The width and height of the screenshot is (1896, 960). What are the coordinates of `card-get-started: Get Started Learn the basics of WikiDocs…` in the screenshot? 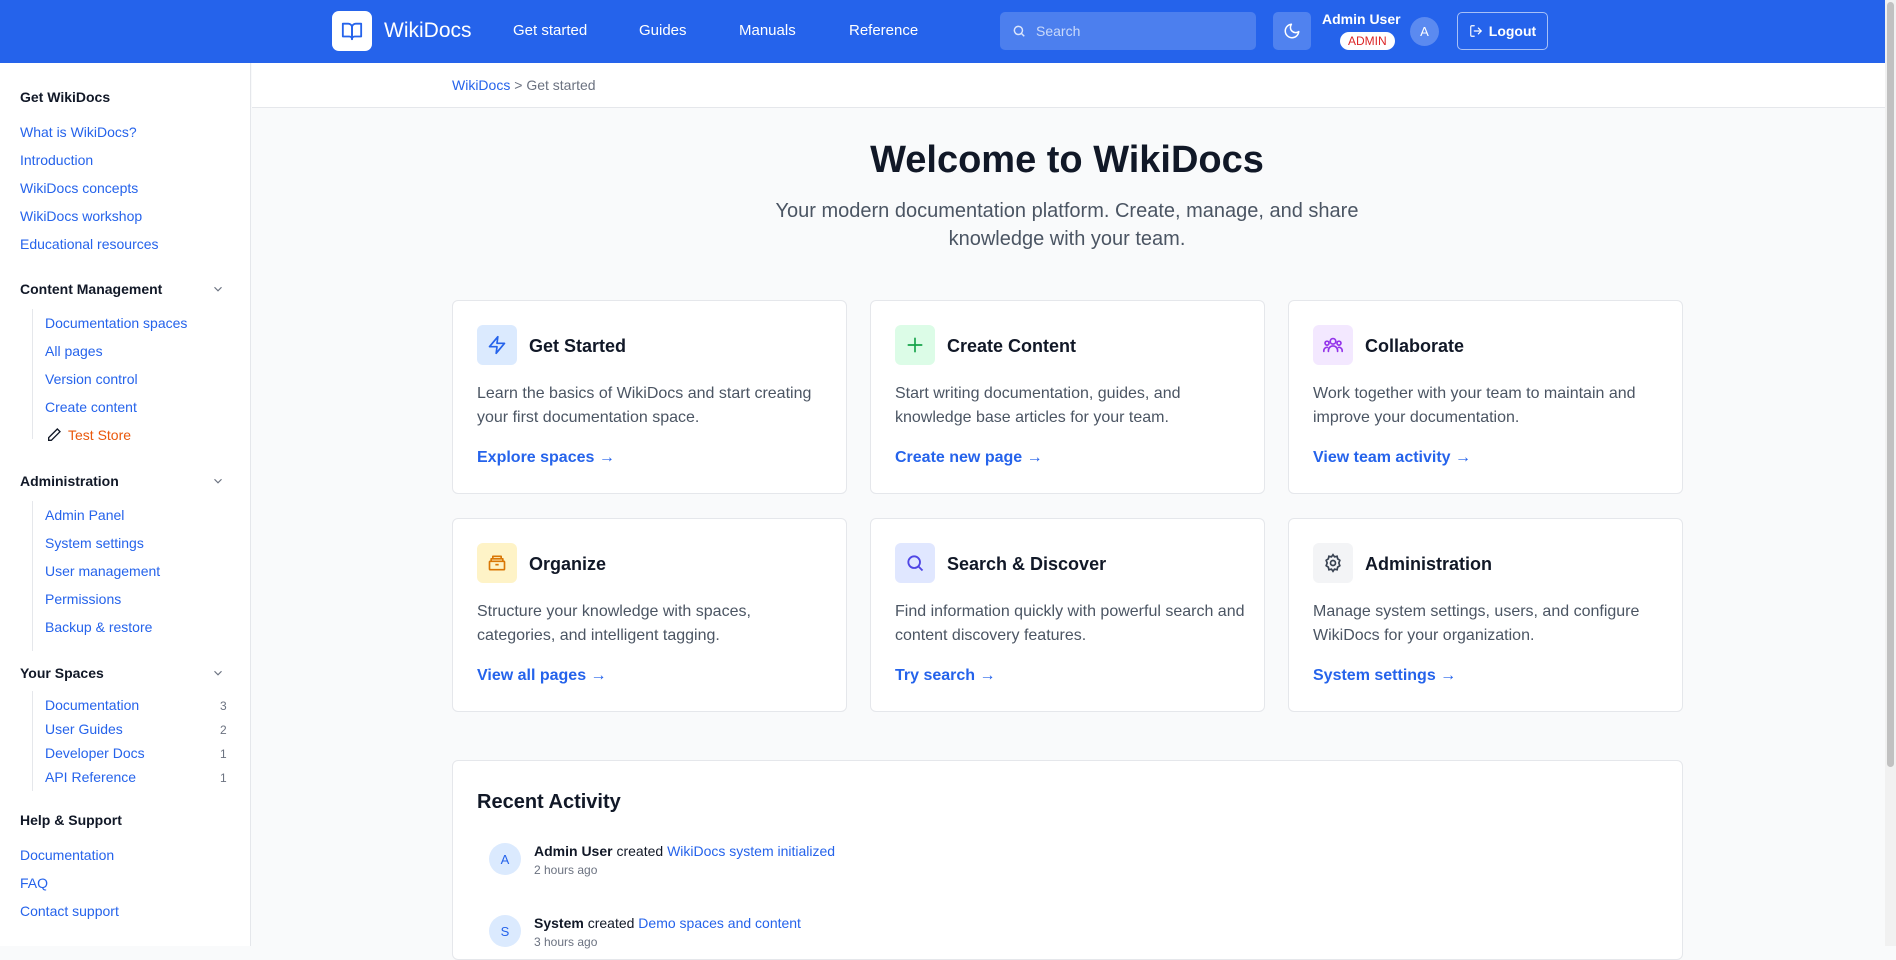 It's located at (649, 397).